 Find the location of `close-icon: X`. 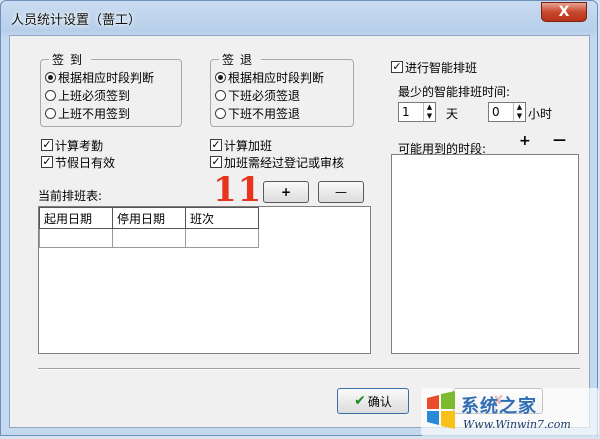

close-icon: X is located at coordinates (564, 12).